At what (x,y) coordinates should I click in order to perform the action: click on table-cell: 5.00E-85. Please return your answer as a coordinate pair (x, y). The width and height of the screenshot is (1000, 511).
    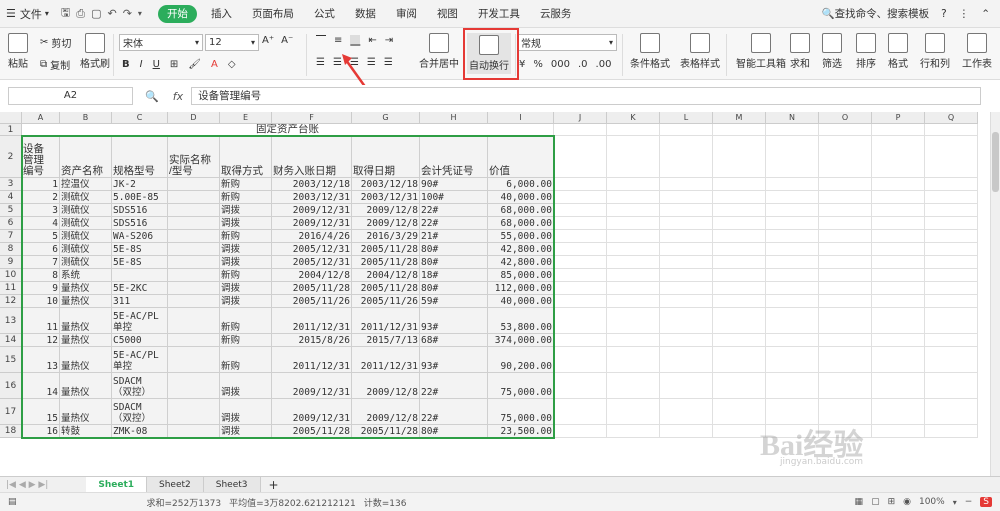
    Looking at the image, I should click on (140, 197).